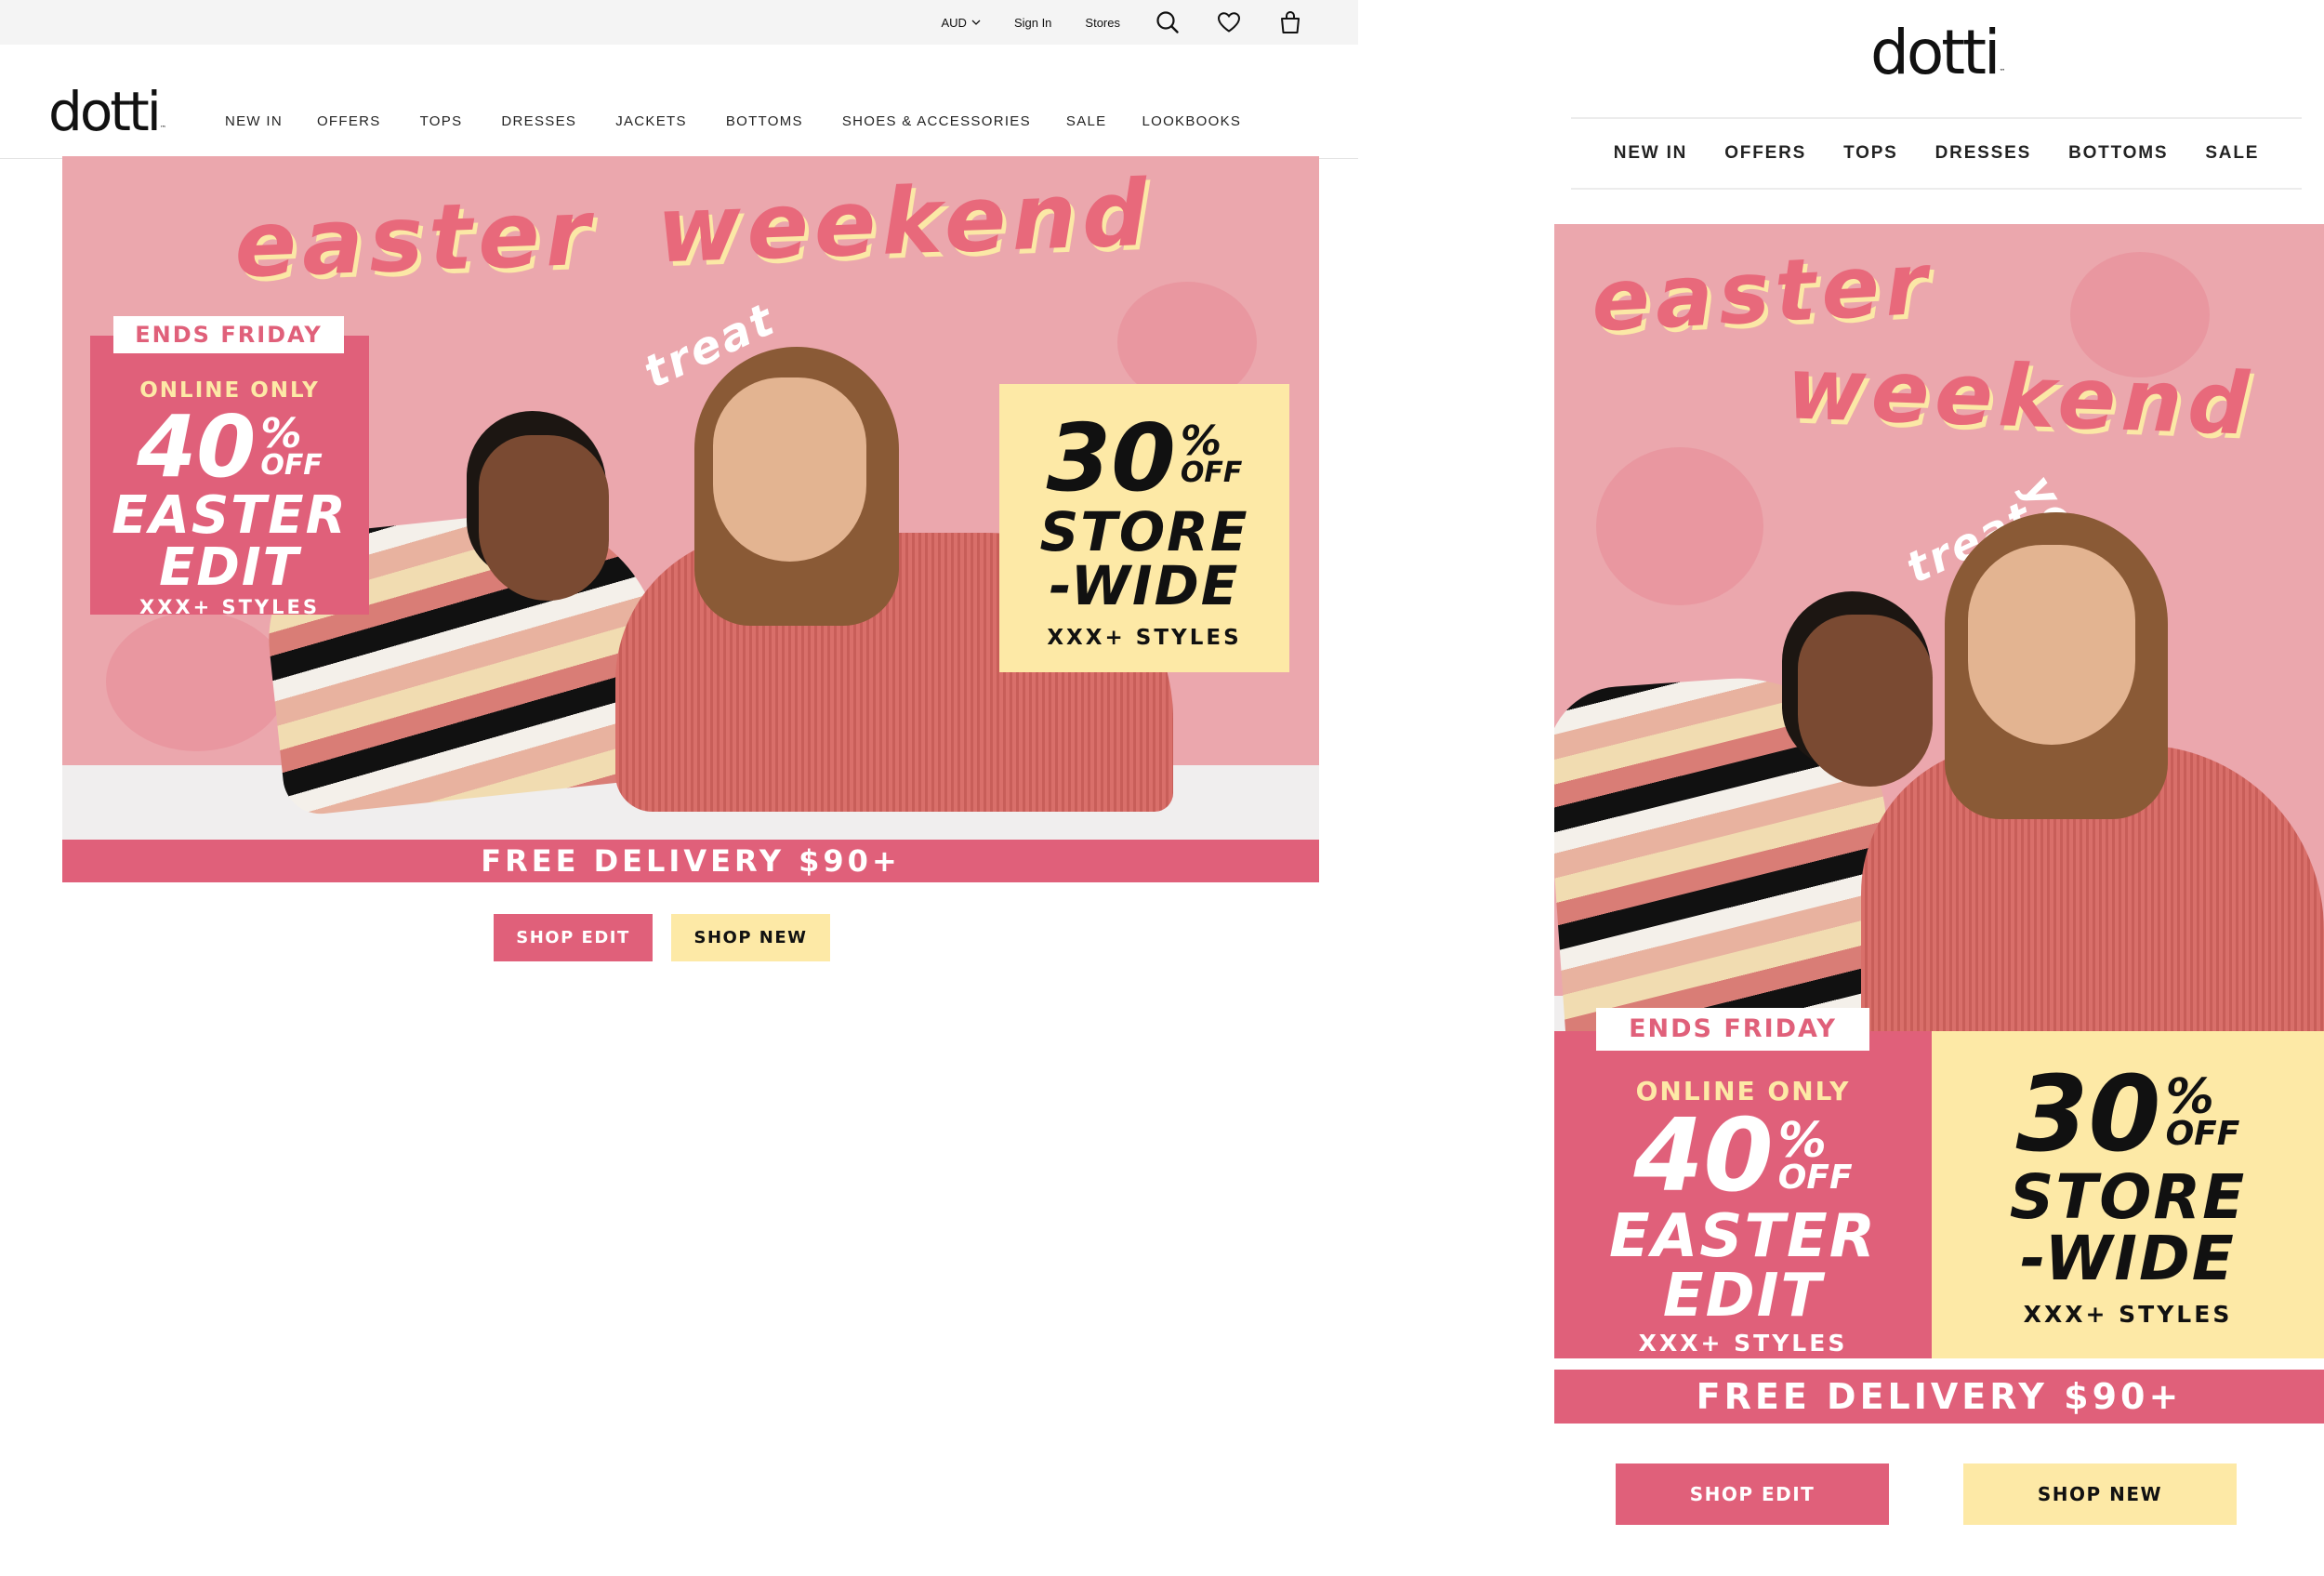 The image size is (2324, 1576). What do you see at coordinates (415, 239) in the screenshot?
I see `headline-easter: easter` at bounding box center [415, 239].